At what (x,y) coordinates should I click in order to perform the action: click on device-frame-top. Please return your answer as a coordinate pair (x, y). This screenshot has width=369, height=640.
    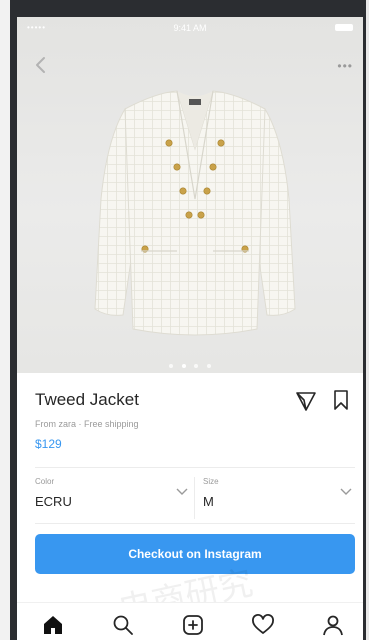
    Looking at the image, I should click on (186, 8).